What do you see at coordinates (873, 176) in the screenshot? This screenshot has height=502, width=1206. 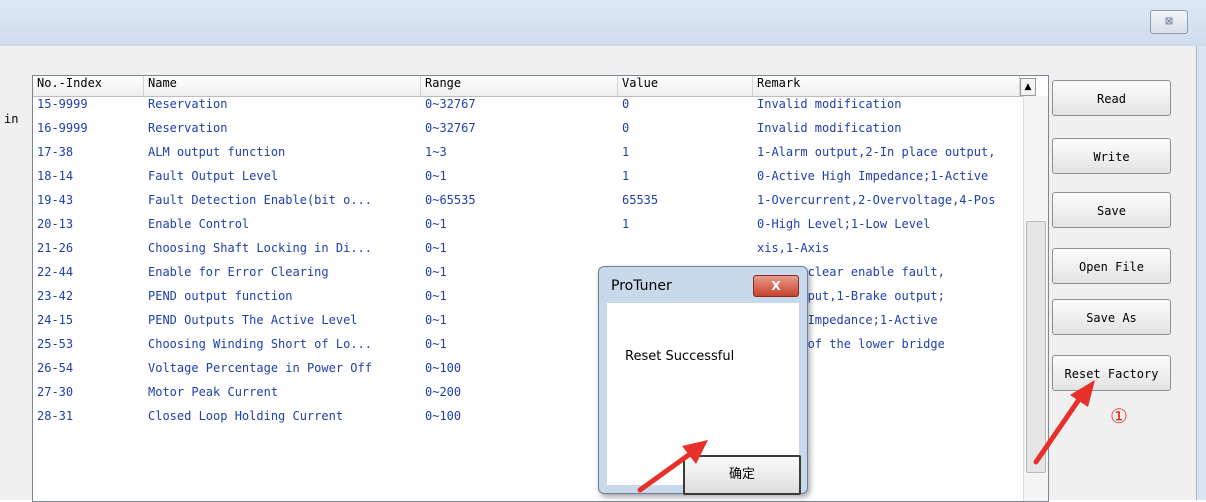 I see `cell-remark: 0-Active High Impedance;1-Active` at bounding box center [873, 176].